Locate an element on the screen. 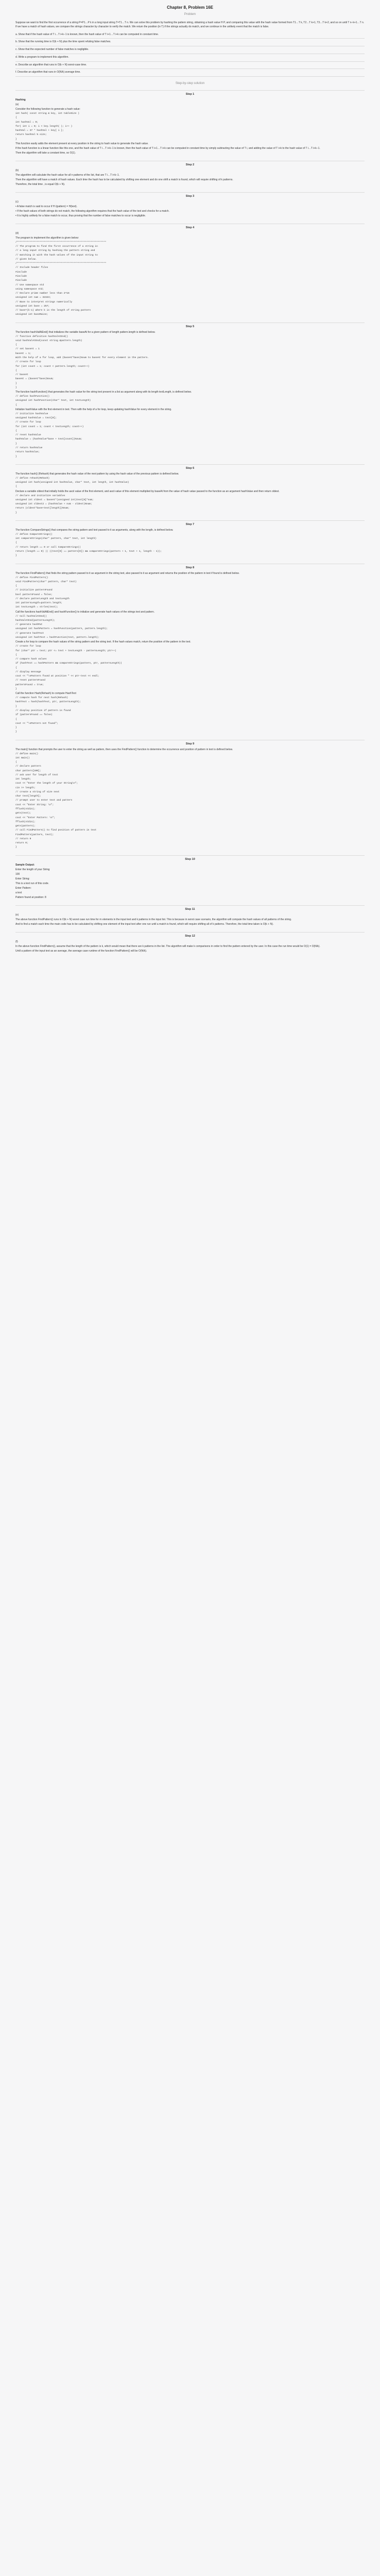 This screenshot has height=2576, width=380. text-line: (a) is located at coordinates (17, 104).